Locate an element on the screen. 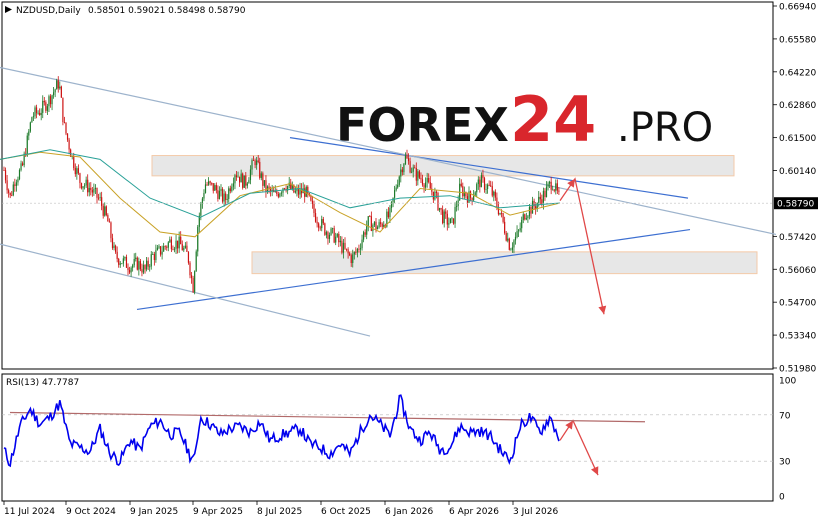  price-tick-label: 0.62860 is located at coordinates (797, 106).